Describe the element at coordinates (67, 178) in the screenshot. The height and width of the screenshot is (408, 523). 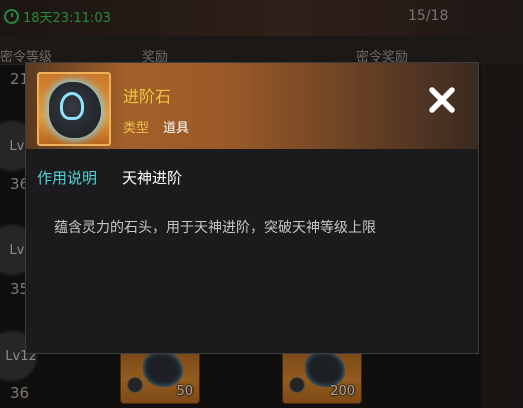
I see `usage-label: 作用说明` at that location.